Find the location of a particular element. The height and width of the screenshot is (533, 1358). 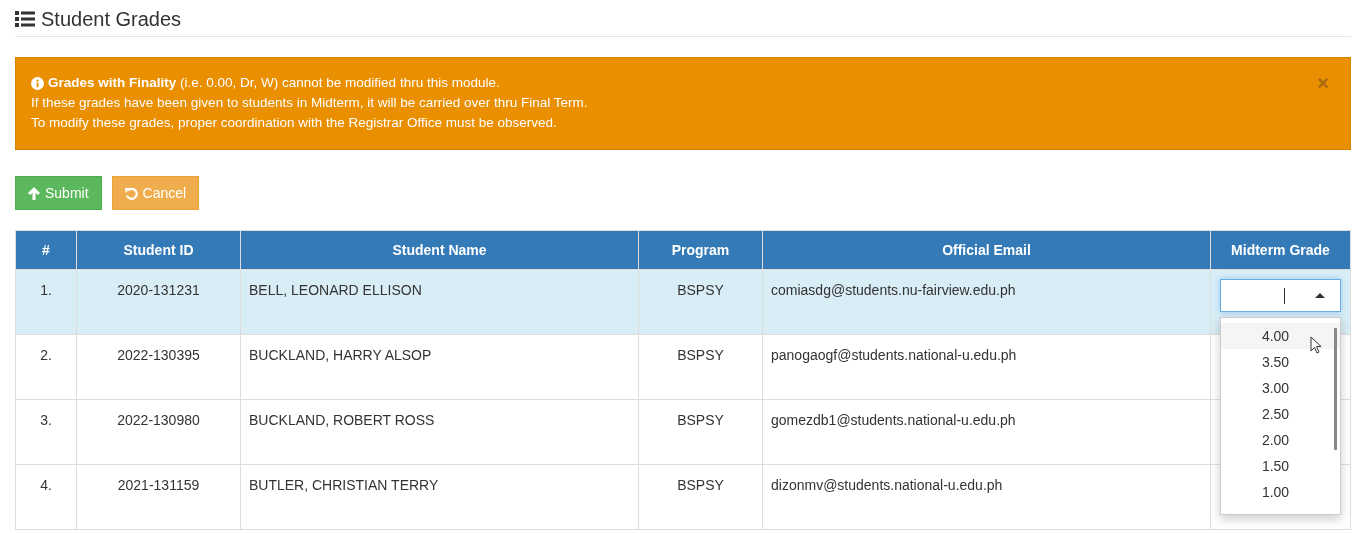

table-cell: gomezdb1@students.national-u.edu.ph is located at coordinates (986, 432).